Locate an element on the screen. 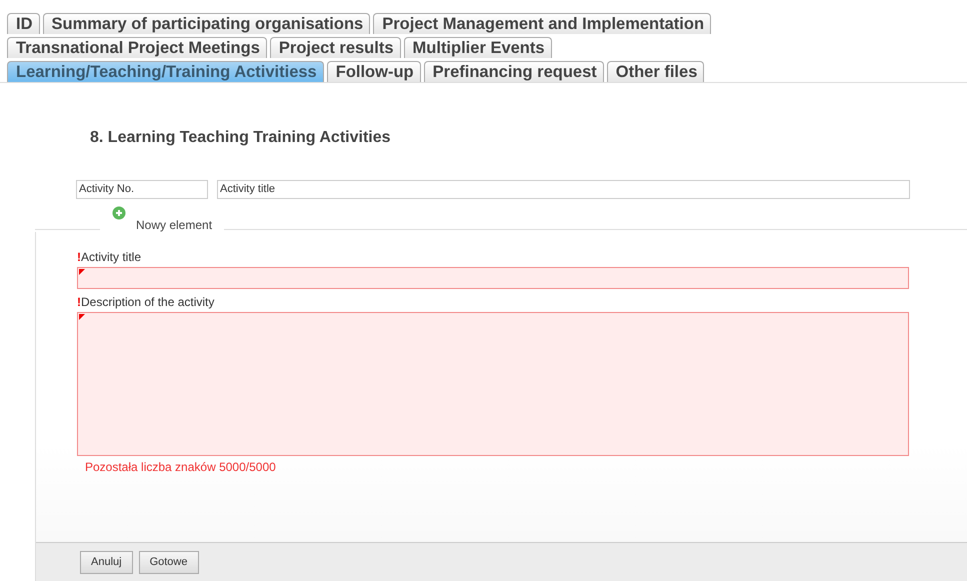  column-header: Activity No. is located at coordinates (142, 189).